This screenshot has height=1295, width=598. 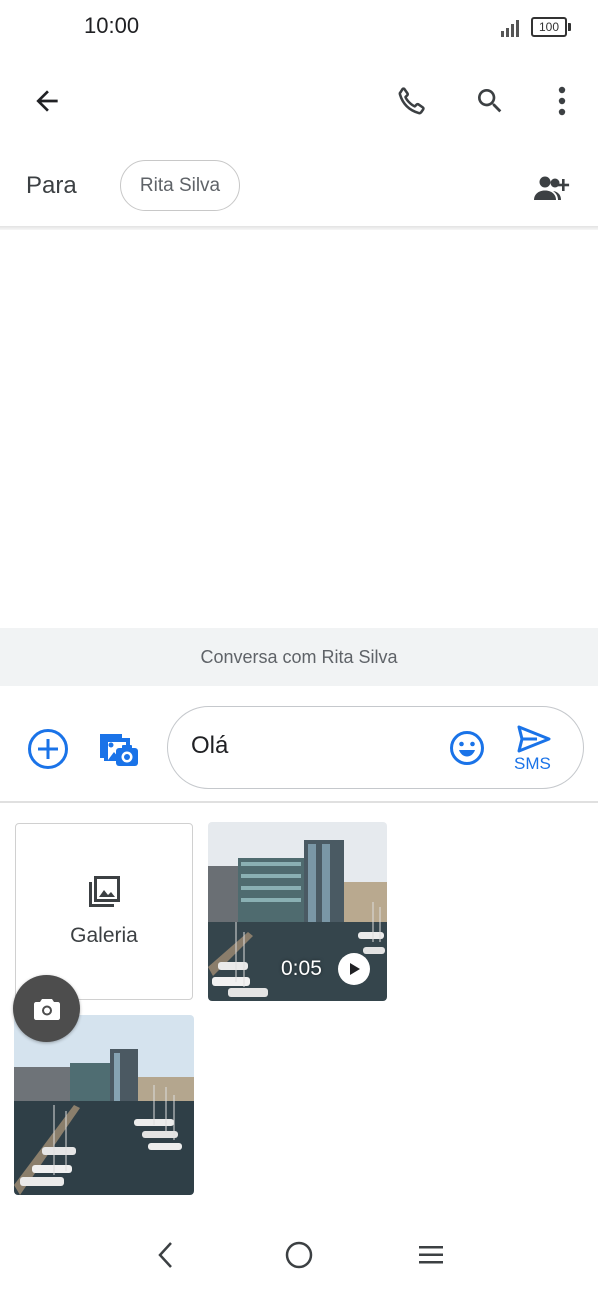 I want to click on send-button, so click(x=534, y=739).